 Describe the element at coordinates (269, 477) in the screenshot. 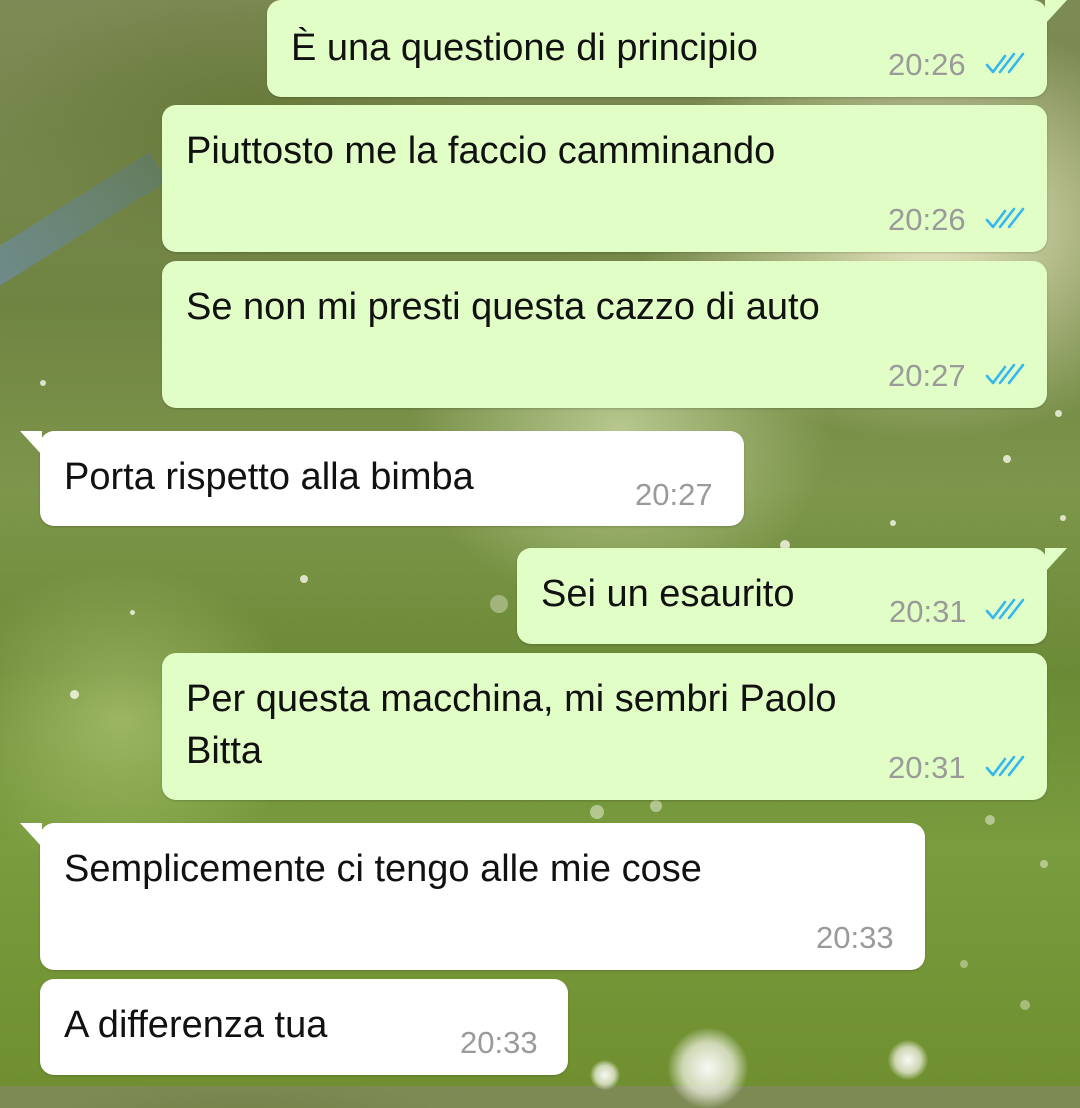

I see `message-text: Porta rispetto alla bimba` at that location.